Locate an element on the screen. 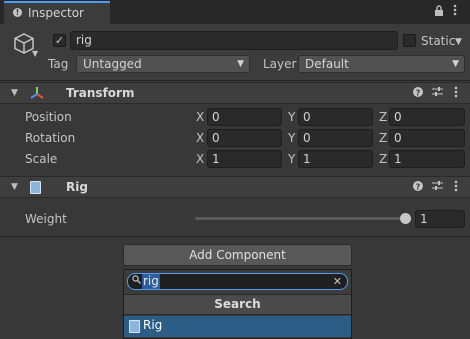 Image resolution: width=470 pixels, height=339 pixels. tag-label: Tag is located at coordinates (58, 64).